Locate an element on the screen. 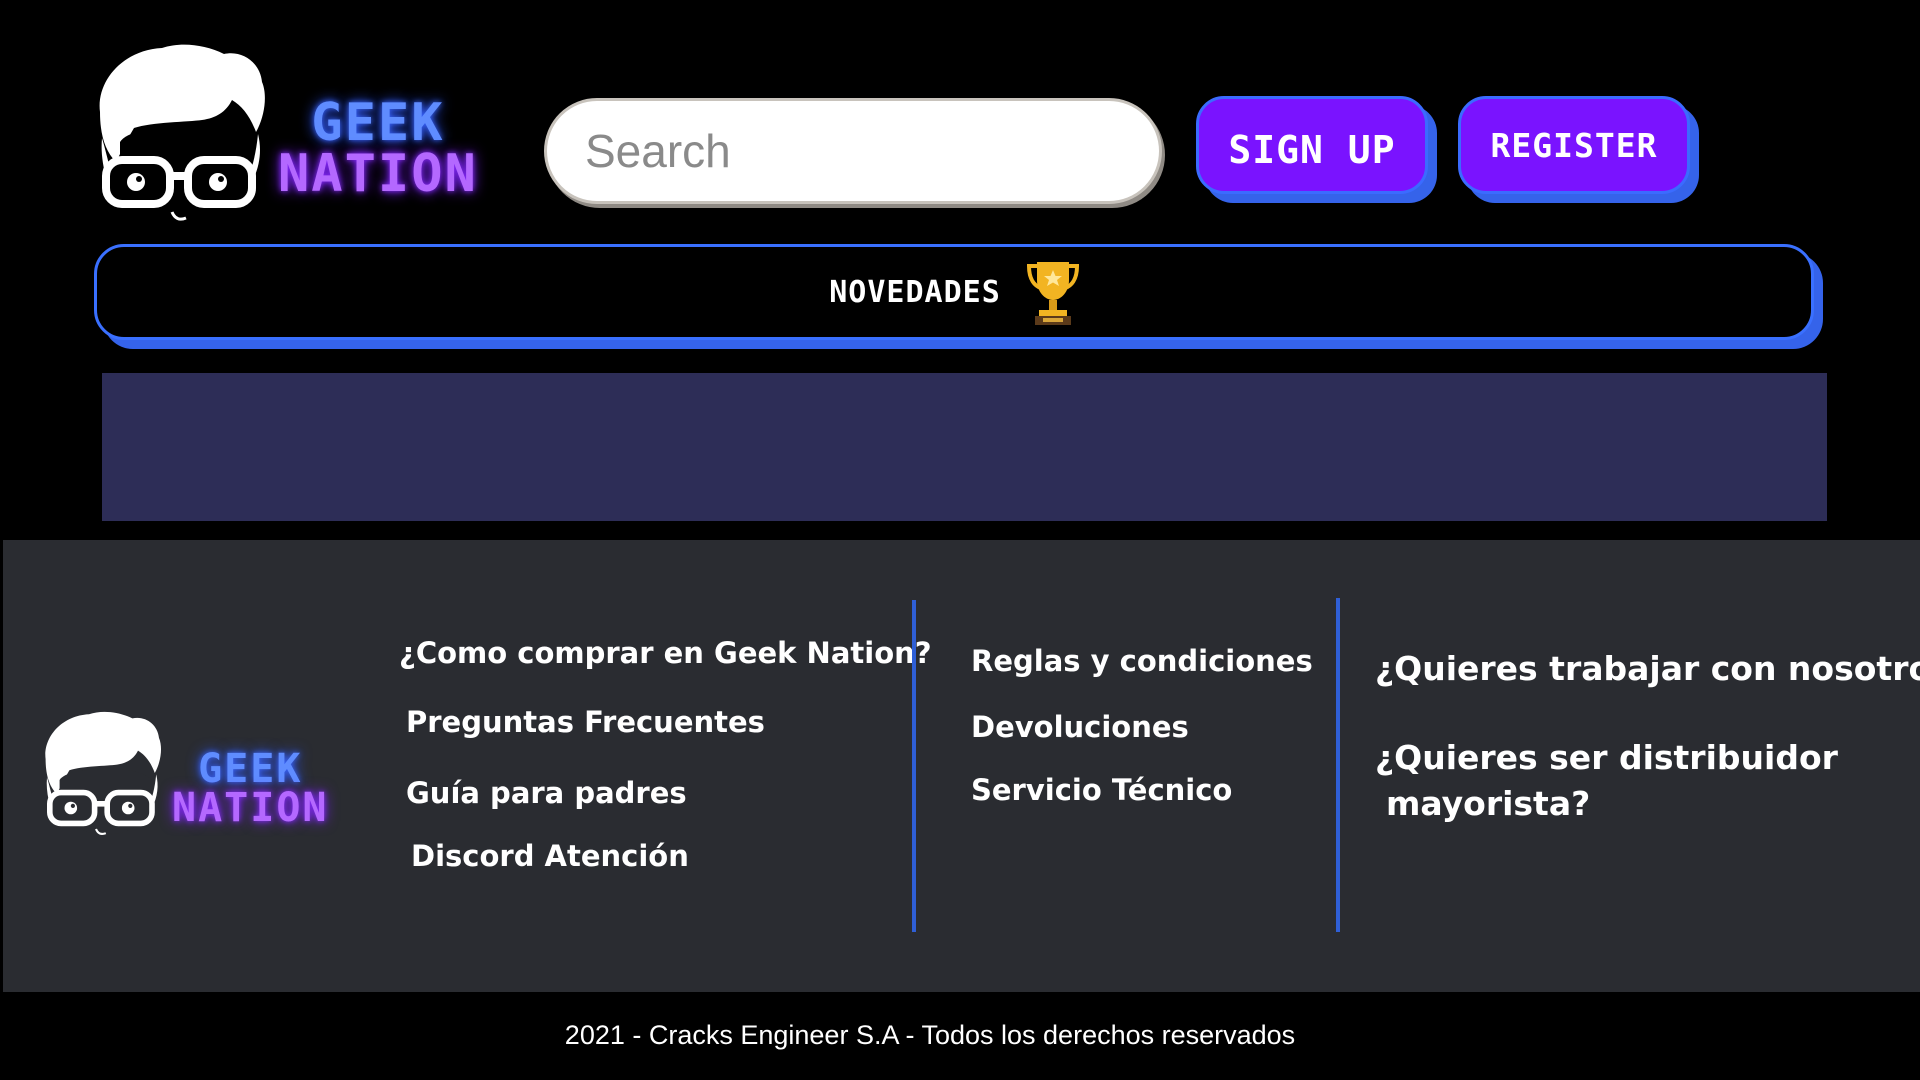  novedades-tab: NOVEDADES is located at coordinates (954, 292).